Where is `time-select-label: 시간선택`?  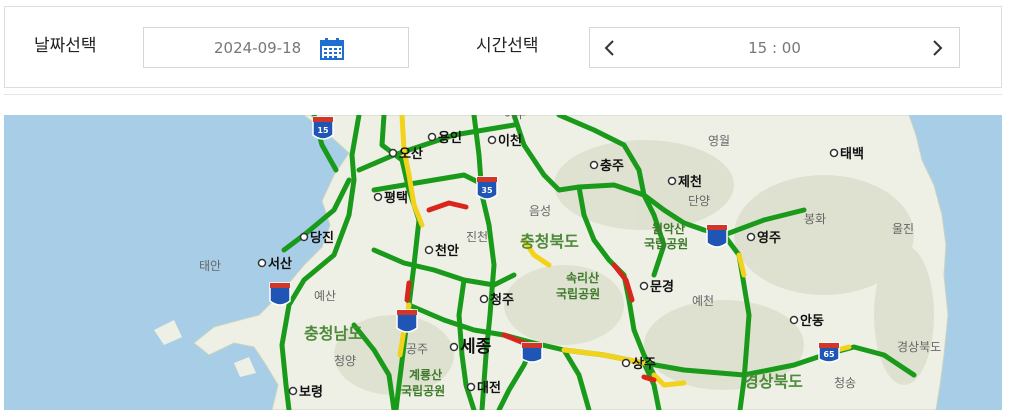
time-select-label: 시간선택 is located at coordinates (507, 46).